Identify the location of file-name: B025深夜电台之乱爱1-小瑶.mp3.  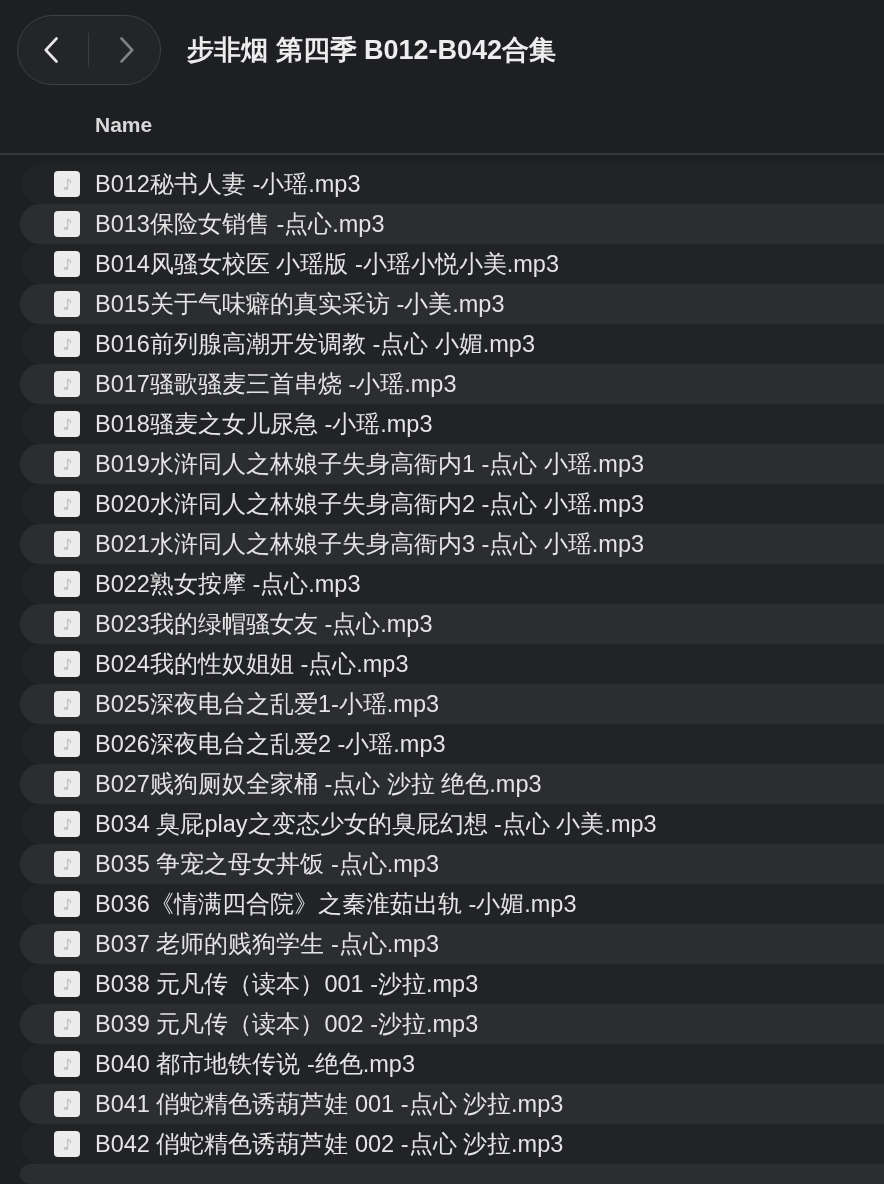
(267, 704).